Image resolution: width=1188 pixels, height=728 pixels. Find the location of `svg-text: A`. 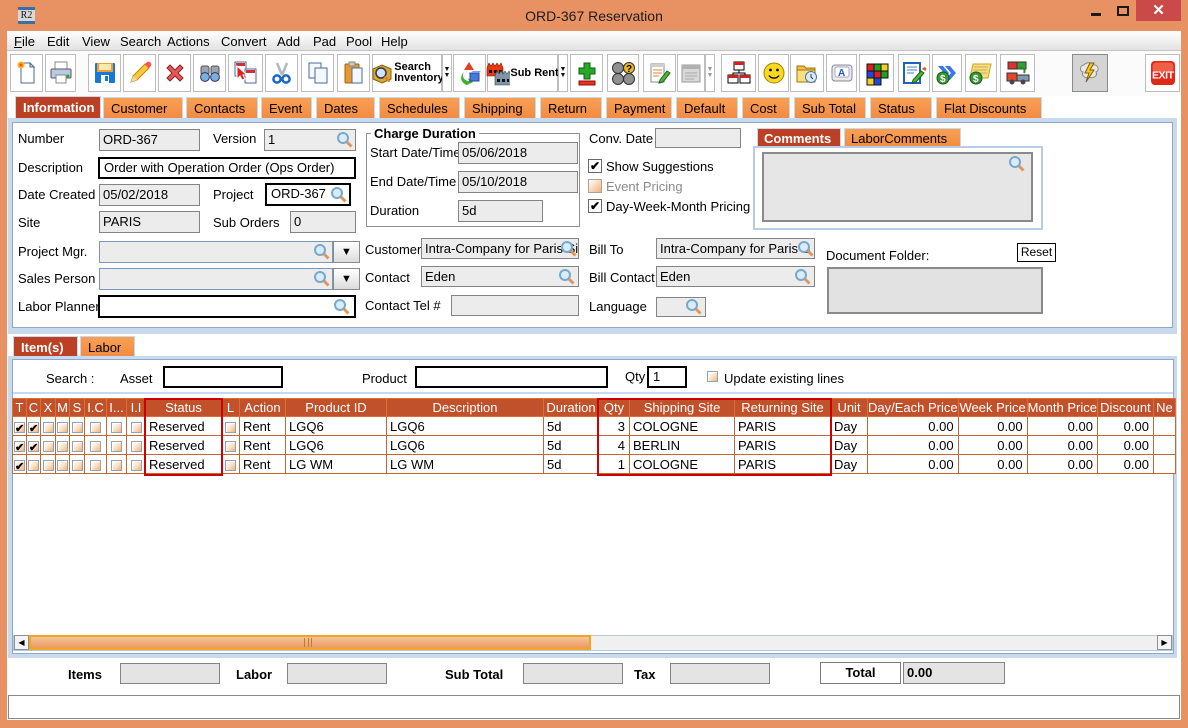

svg-text: A is located at coordinates (841, 73).